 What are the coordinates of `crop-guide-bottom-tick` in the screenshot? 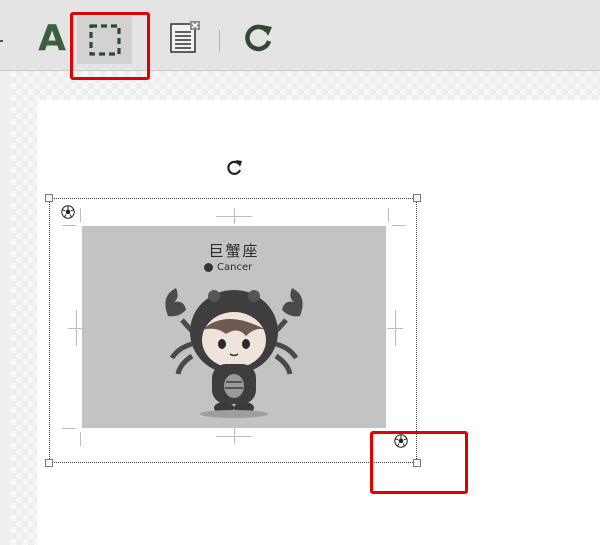 It's located at (234, 436).